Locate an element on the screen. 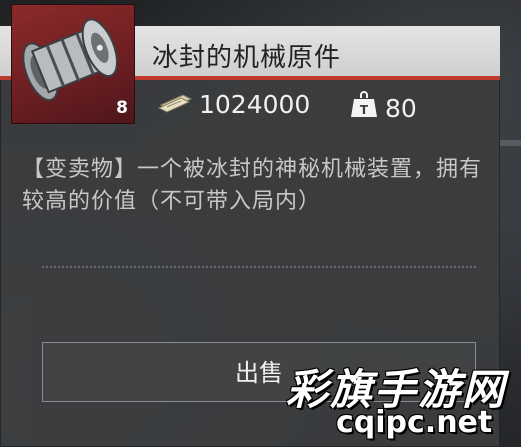 Image resolution: width=521 pixels, height=447 pixels. scene-wire is located at coordinates (510, 143).